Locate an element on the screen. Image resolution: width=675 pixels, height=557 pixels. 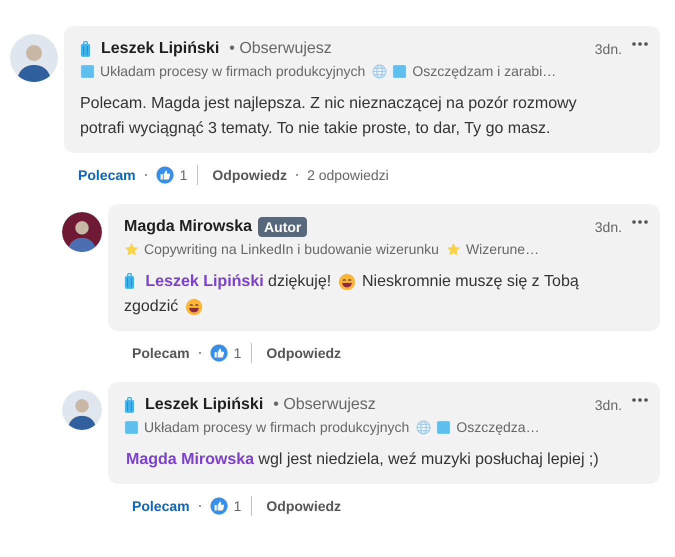
comment-text: nic is located at coordinates (334, 104).